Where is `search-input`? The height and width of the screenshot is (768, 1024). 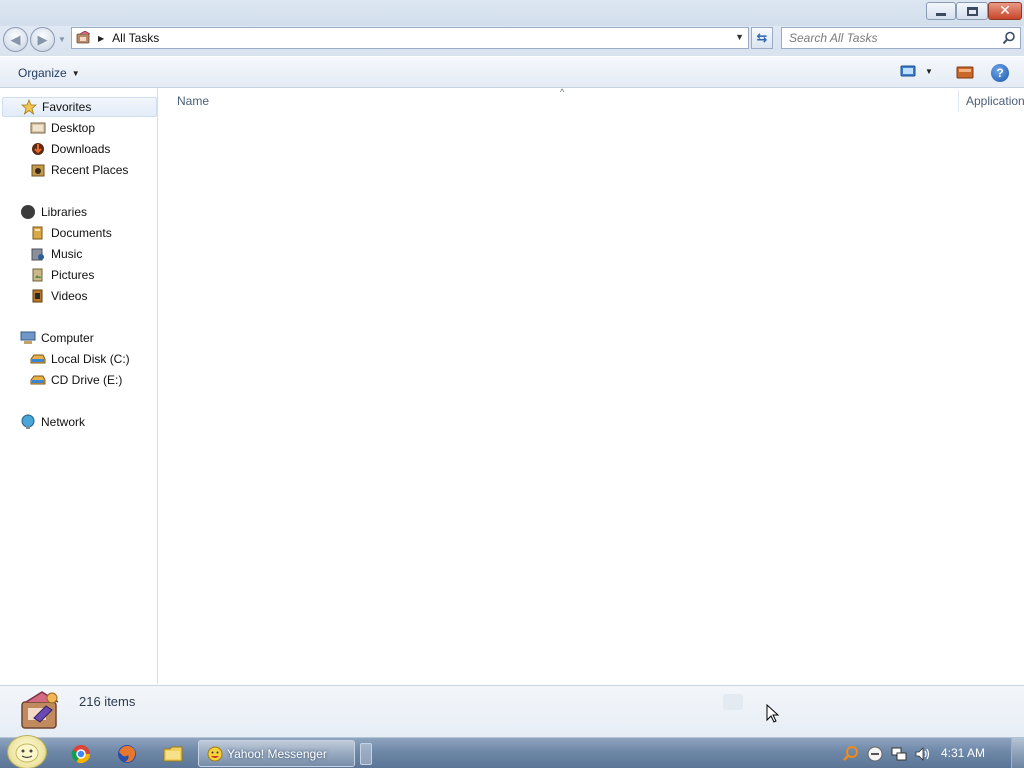
search-input is located at coordinates (889, 38).